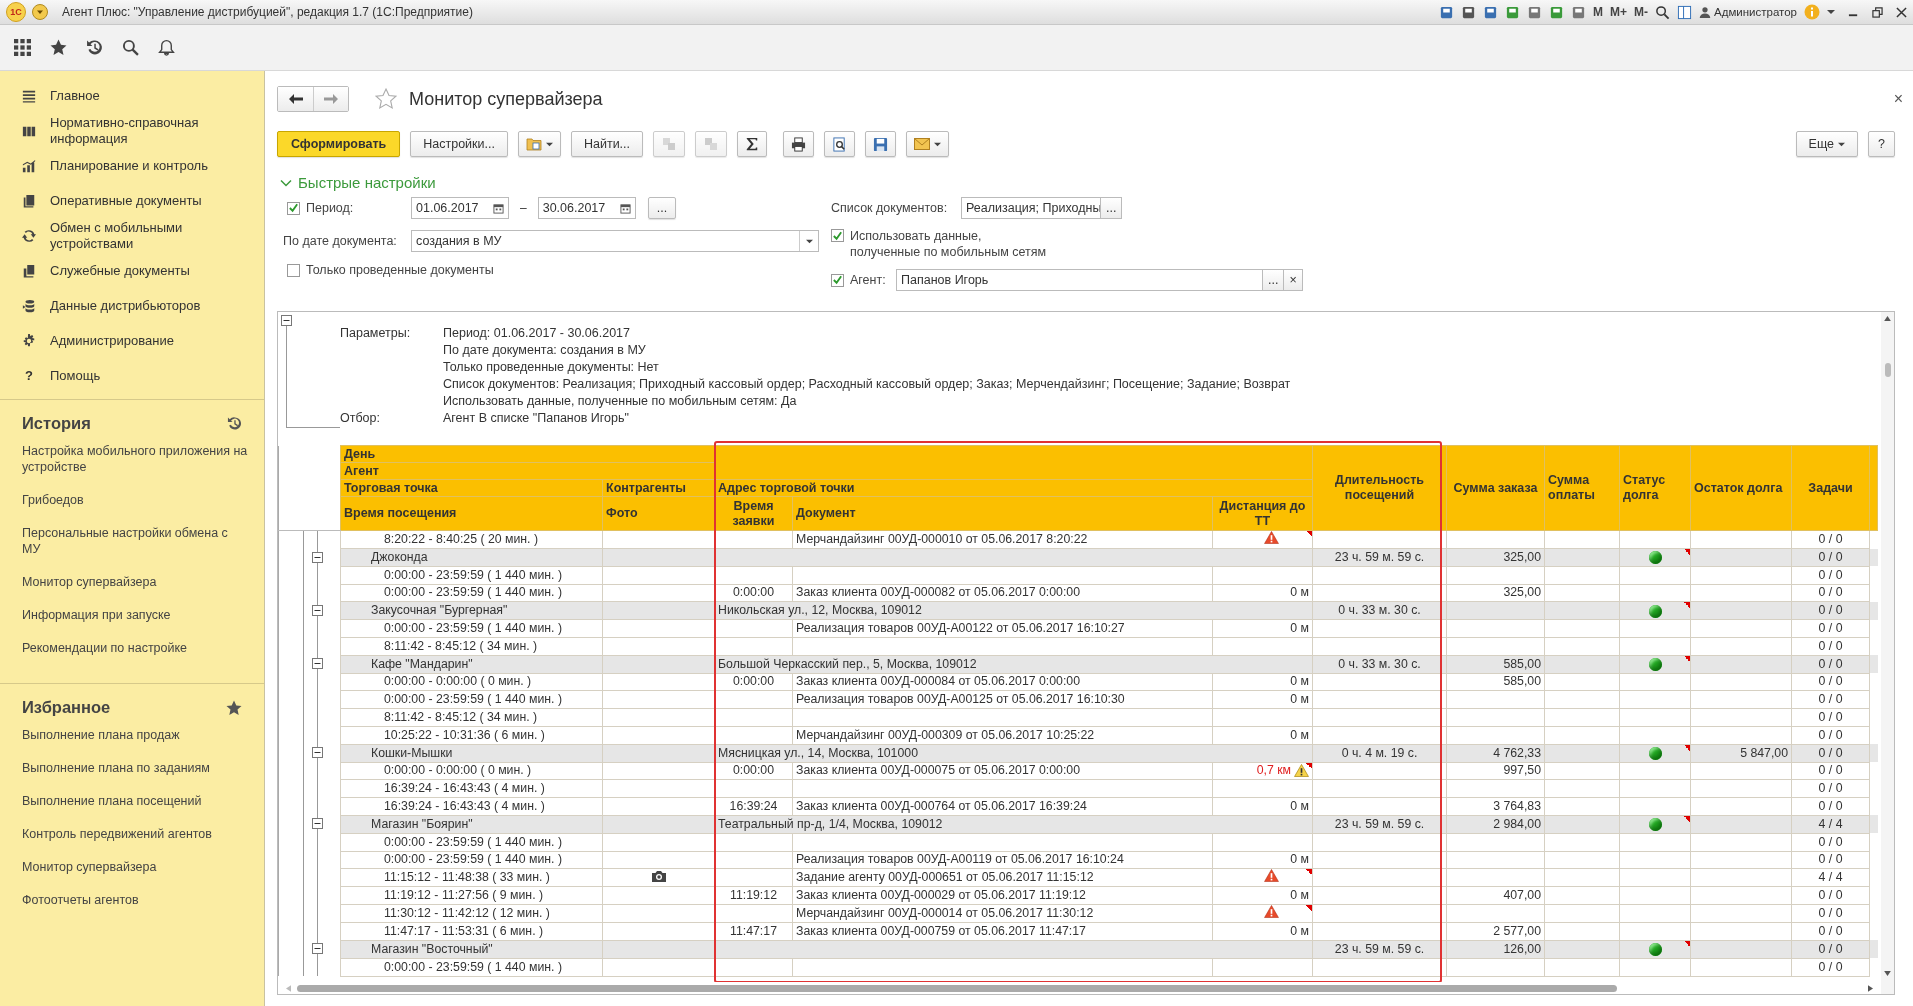  What do you see at coordinates (132, 375) in the screenshot?
I see `sidebar-item: ? Помощь` at bounding box center [132, 375].